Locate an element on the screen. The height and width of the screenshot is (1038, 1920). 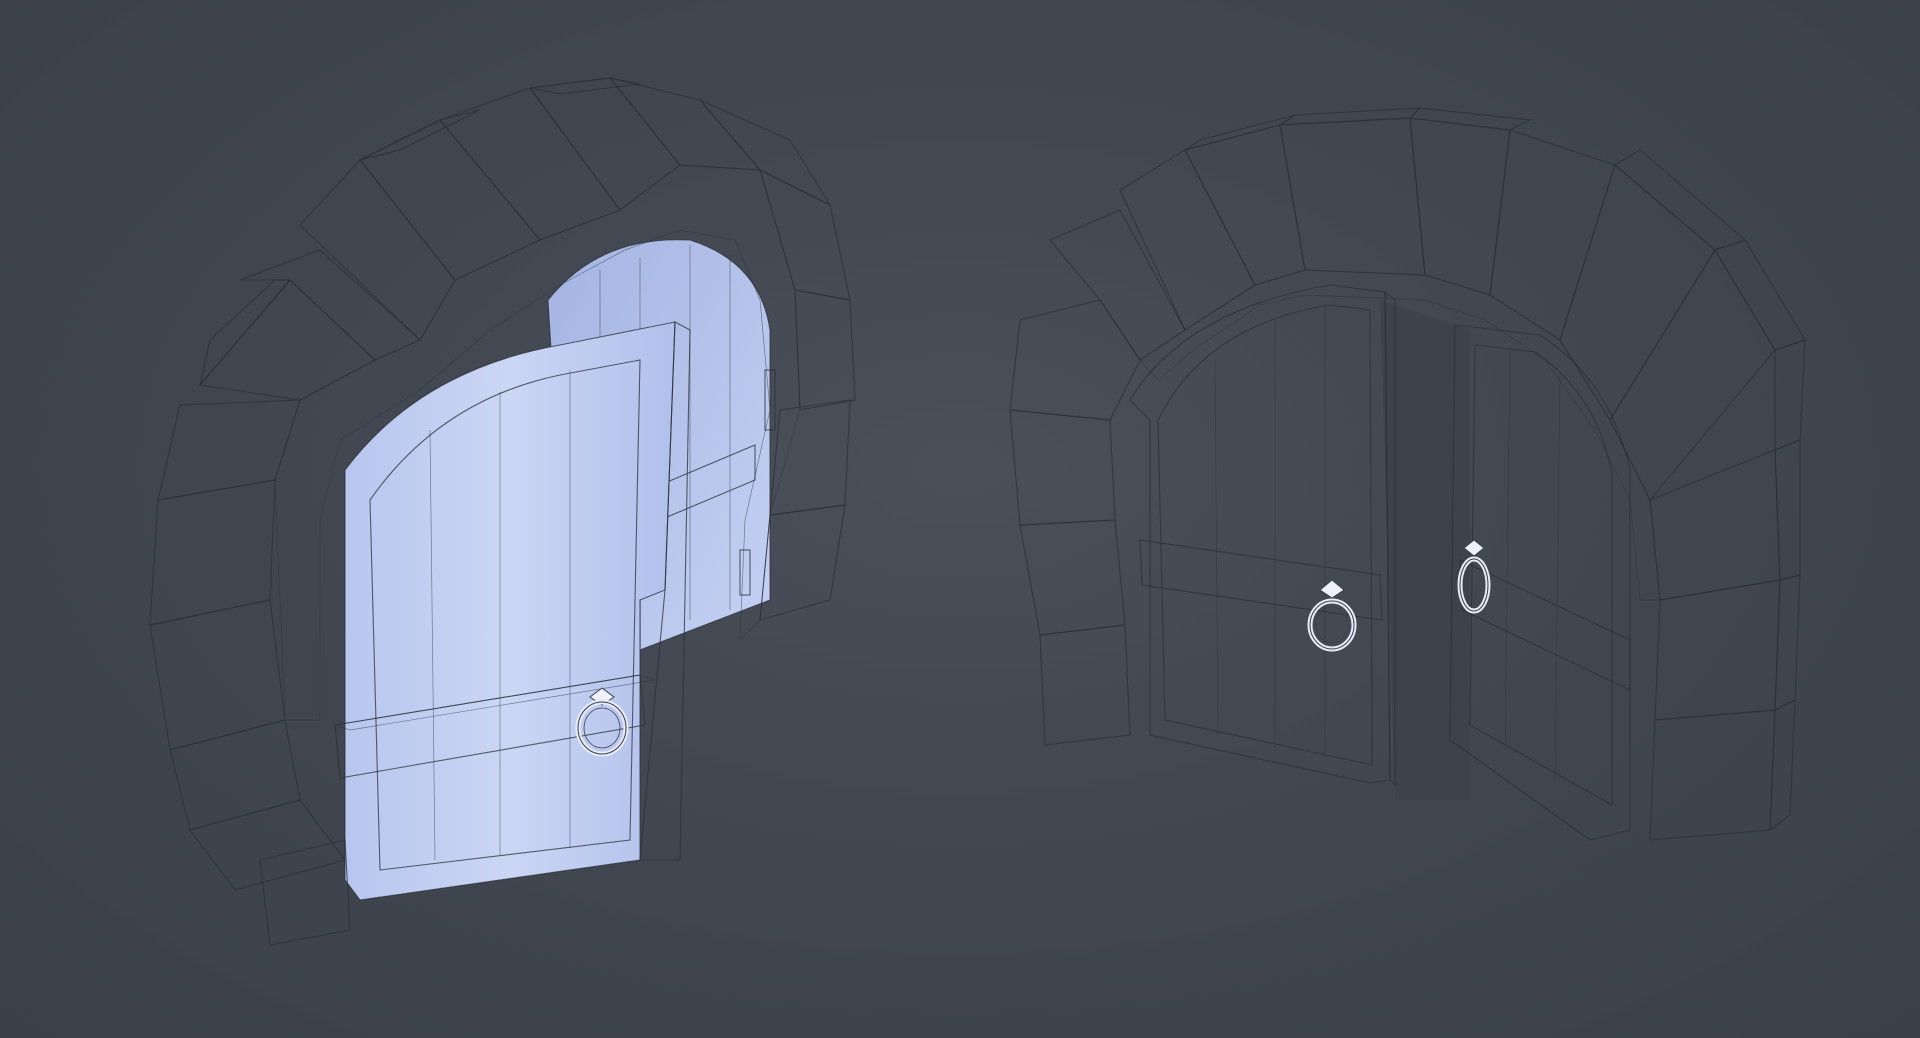
doorway-gap is located at coordinates (1425, 550).